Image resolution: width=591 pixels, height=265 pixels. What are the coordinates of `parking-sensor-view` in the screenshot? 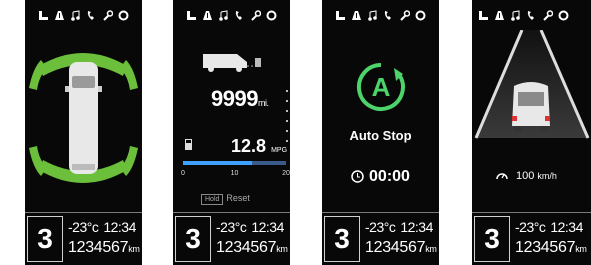 It's located at (83, 118).